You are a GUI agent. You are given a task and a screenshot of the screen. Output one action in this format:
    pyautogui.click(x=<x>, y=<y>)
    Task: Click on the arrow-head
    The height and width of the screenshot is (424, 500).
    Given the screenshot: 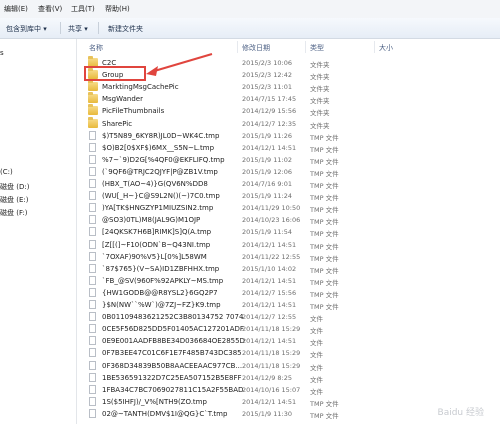 What is the action you would take?
    pyautogui.click(x=152, y=71)
    